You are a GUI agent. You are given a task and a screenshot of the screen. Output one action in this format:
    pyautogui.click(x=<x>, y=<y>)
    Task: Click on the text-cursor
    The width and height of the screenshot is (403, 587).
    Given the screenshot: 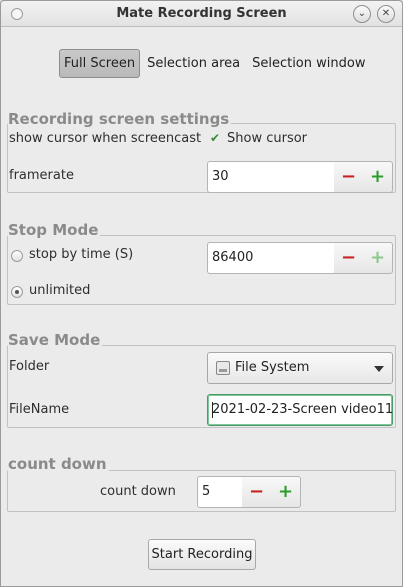 What is the action you would take?
    pyautogui.click(x=212, y=410)
    